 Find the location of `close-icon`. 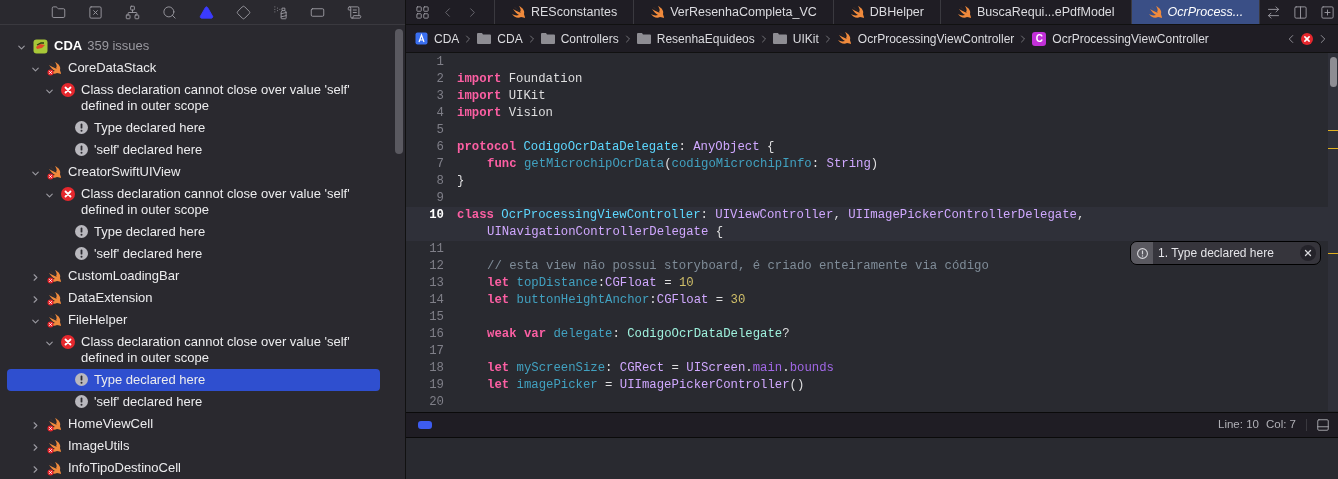

close-icon is located at coordinates (1308, 253).